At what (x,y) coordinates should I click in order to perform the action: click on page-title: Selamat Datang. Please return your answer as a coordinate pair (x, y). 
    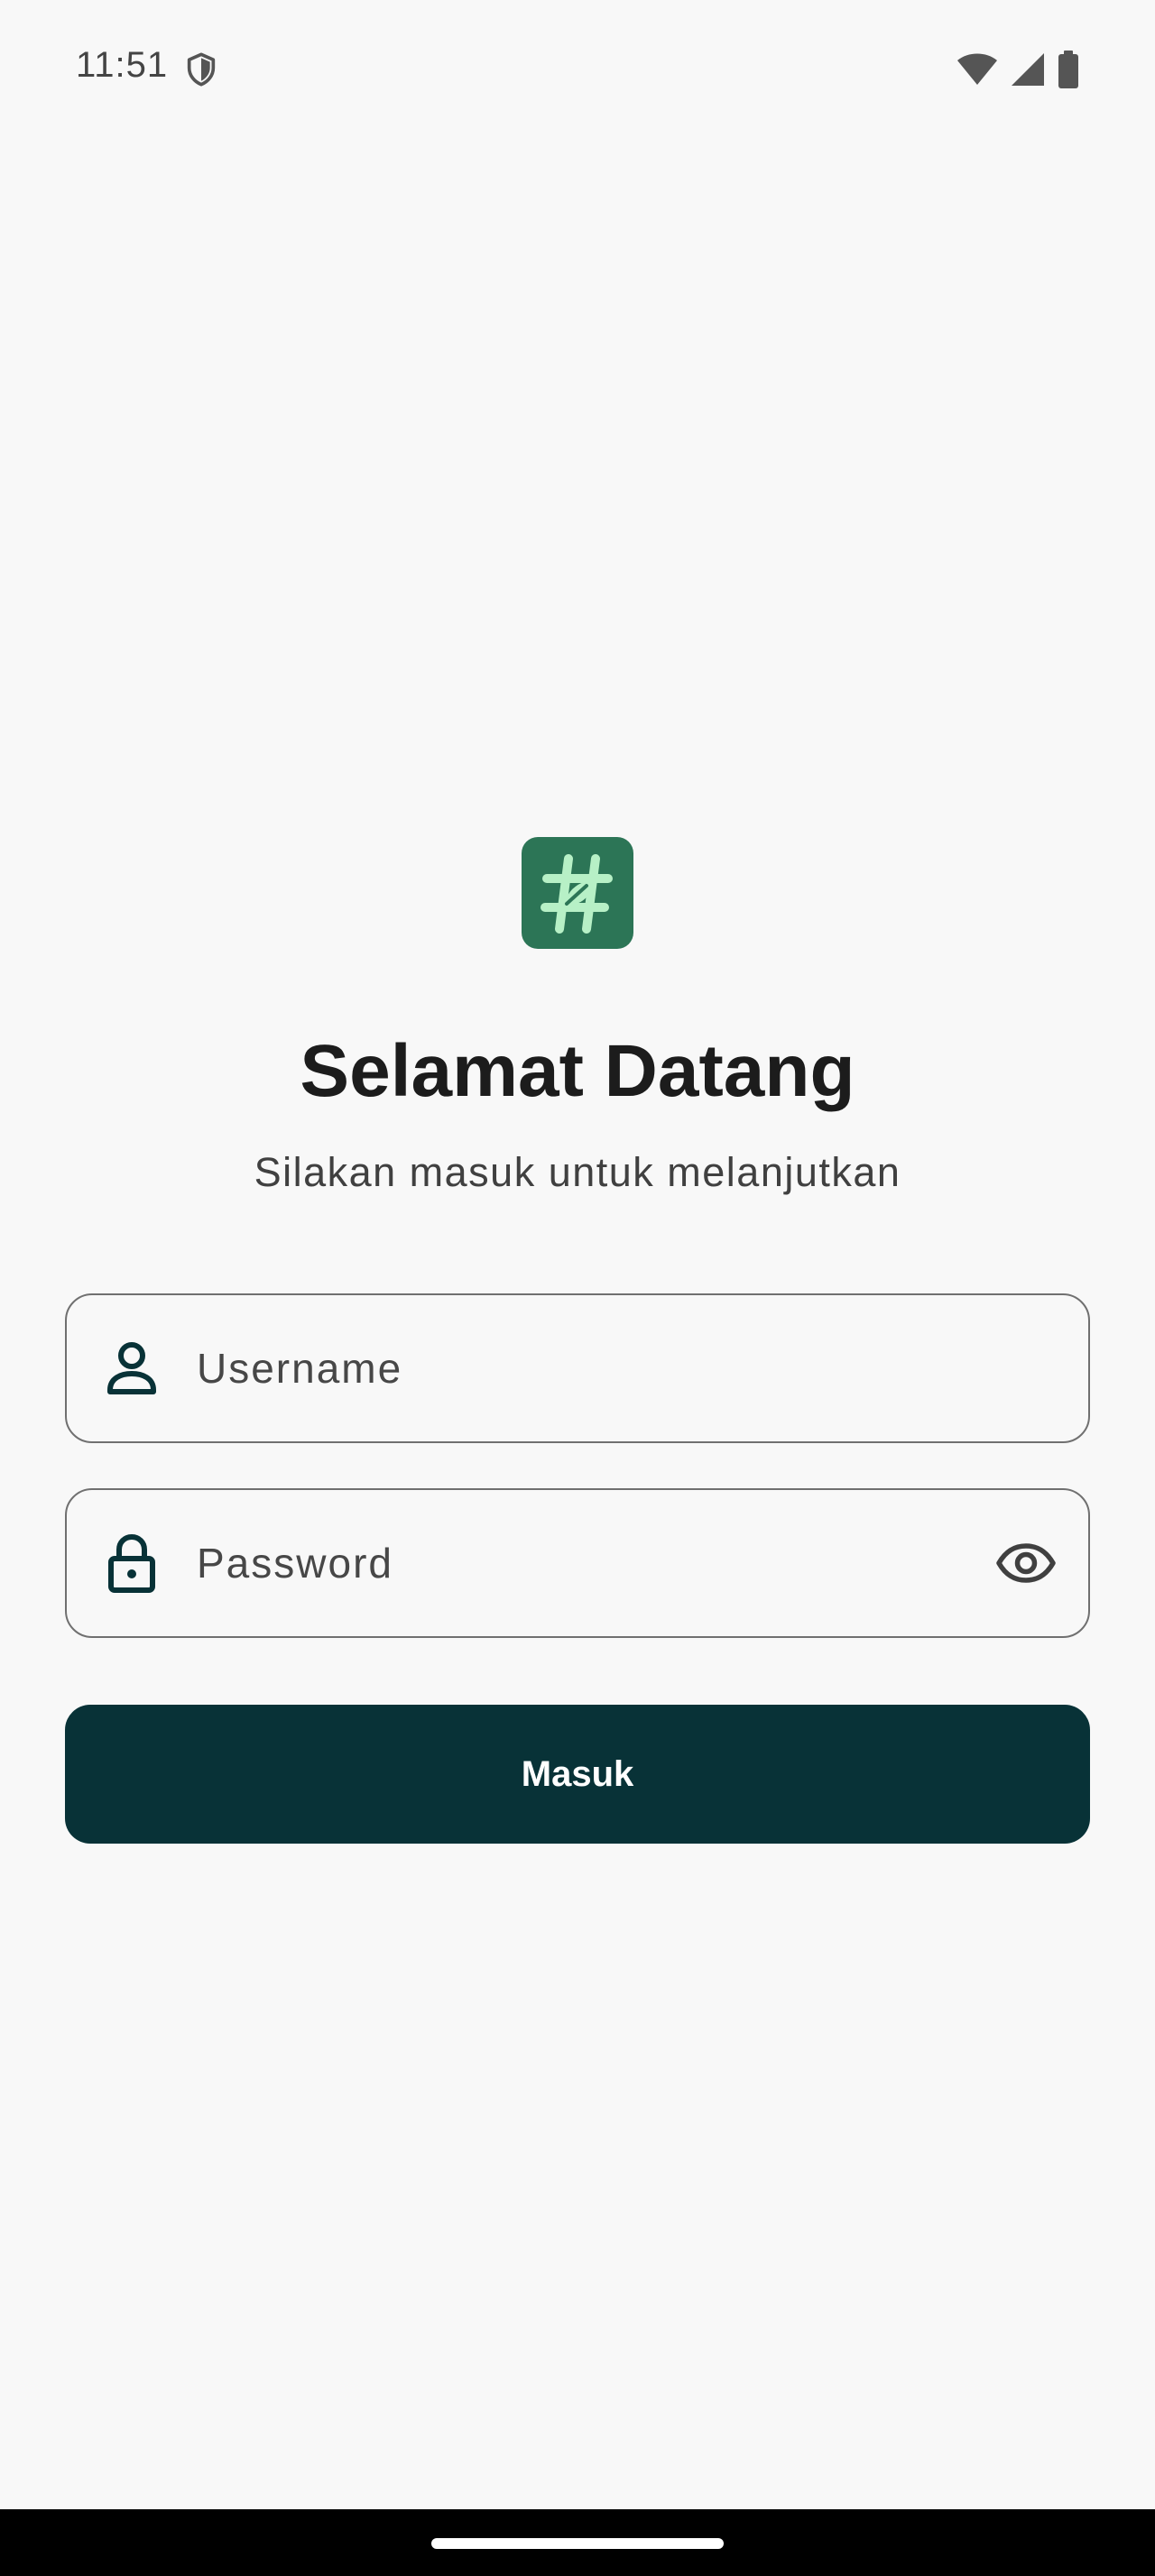
    Looking at the image, I should click on (577, 1071).